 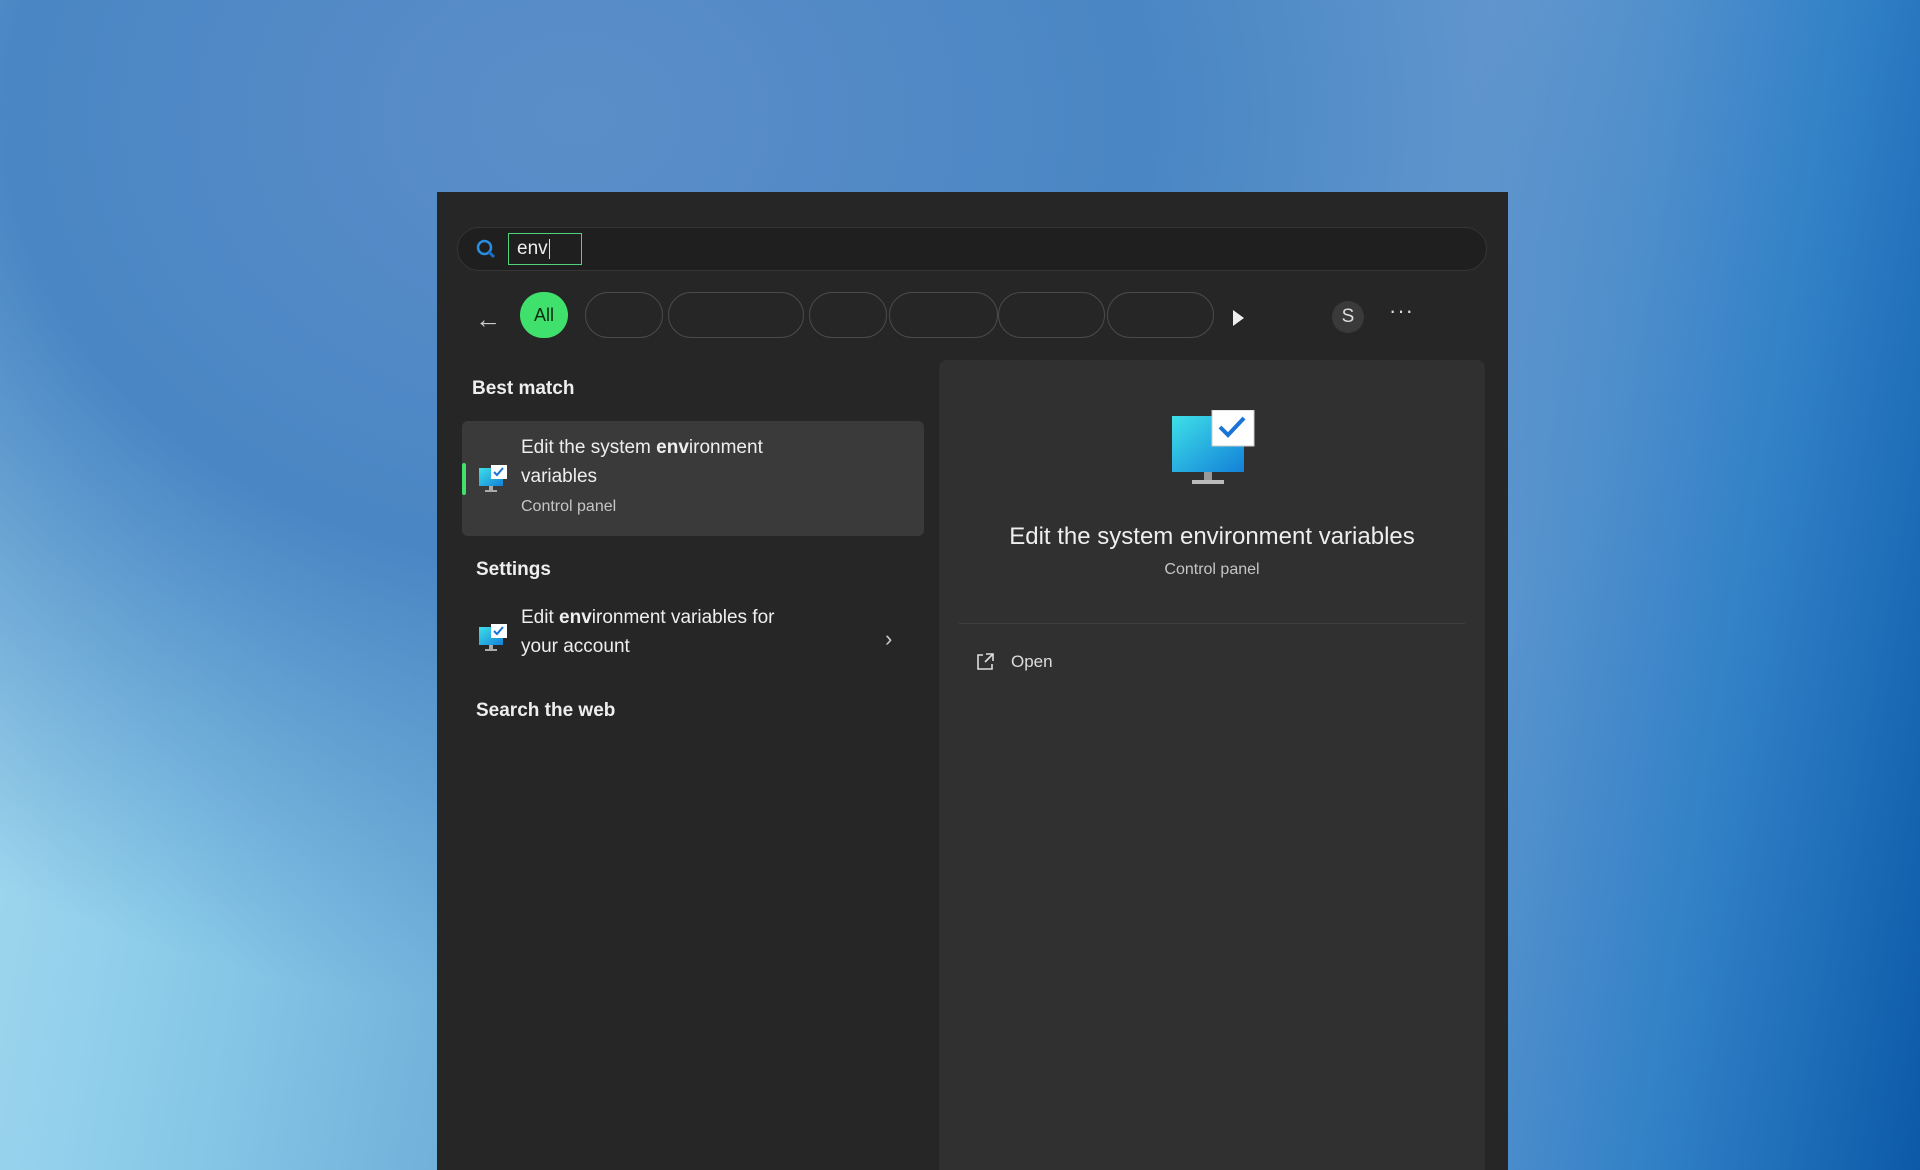 I want to click on preview-subtitle: Control panel, so click(x=1212, y=569).